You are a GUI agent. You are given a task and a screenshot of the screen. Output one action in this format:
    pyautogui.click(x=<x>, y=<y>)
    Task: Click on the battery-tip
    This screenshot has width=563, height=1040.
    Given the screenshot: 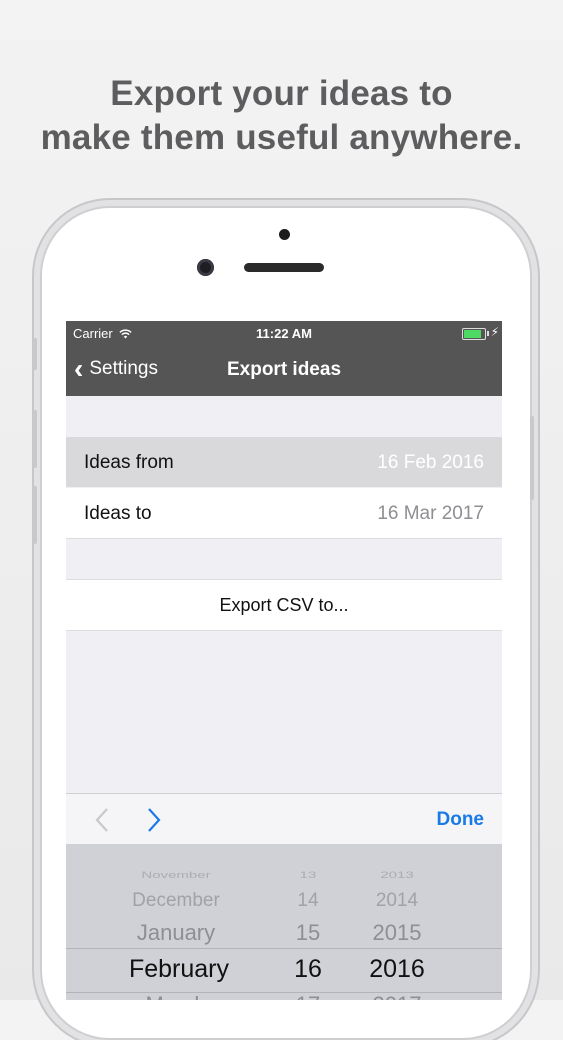 What is the action you would take?
    pyautogui.click(x=488, y=333)
    